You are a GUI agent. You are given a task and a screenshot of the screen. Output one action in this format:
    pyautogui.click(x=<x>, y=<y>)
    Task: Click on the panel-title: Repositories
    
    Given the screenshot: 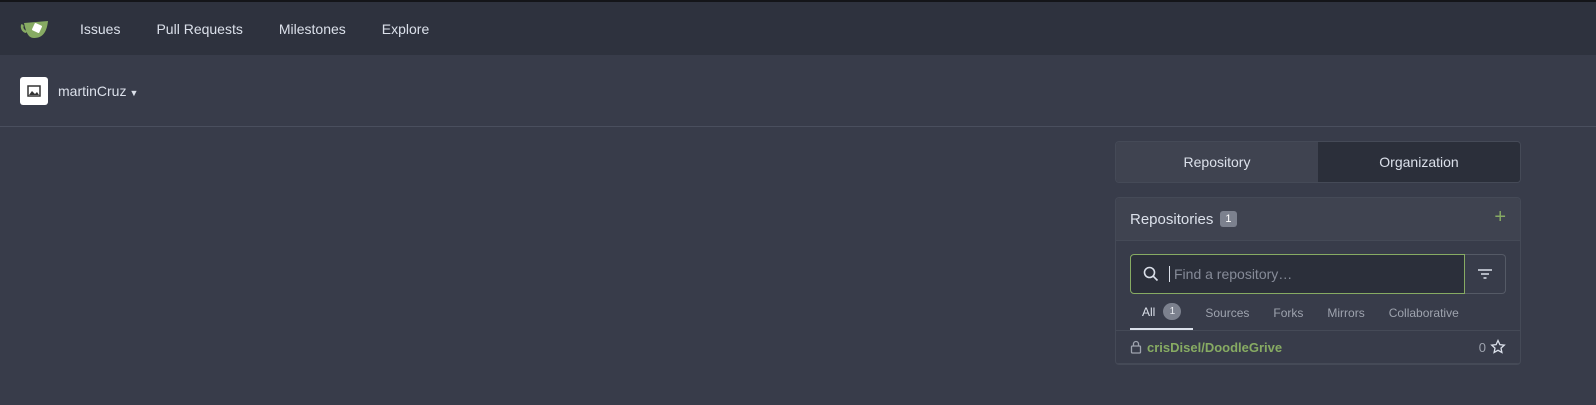 What is the action you would take?
    pyautogui.click(x=1172, y=219)
    